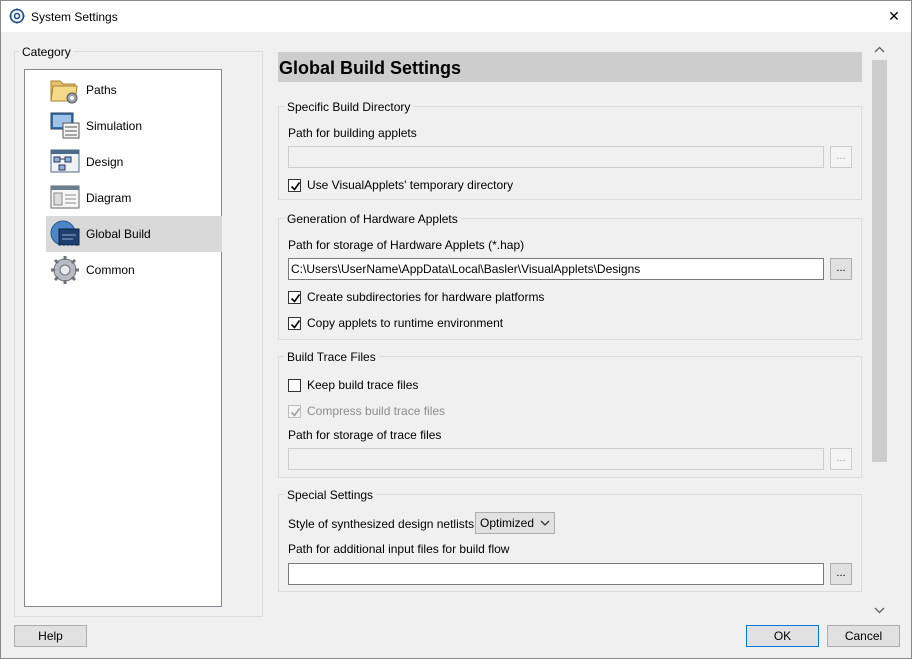 The height and width of the screenshot is (659, 912). Describe the element at coordinates (556, 157) in the screenshot. I see `build-path-input` at that location.